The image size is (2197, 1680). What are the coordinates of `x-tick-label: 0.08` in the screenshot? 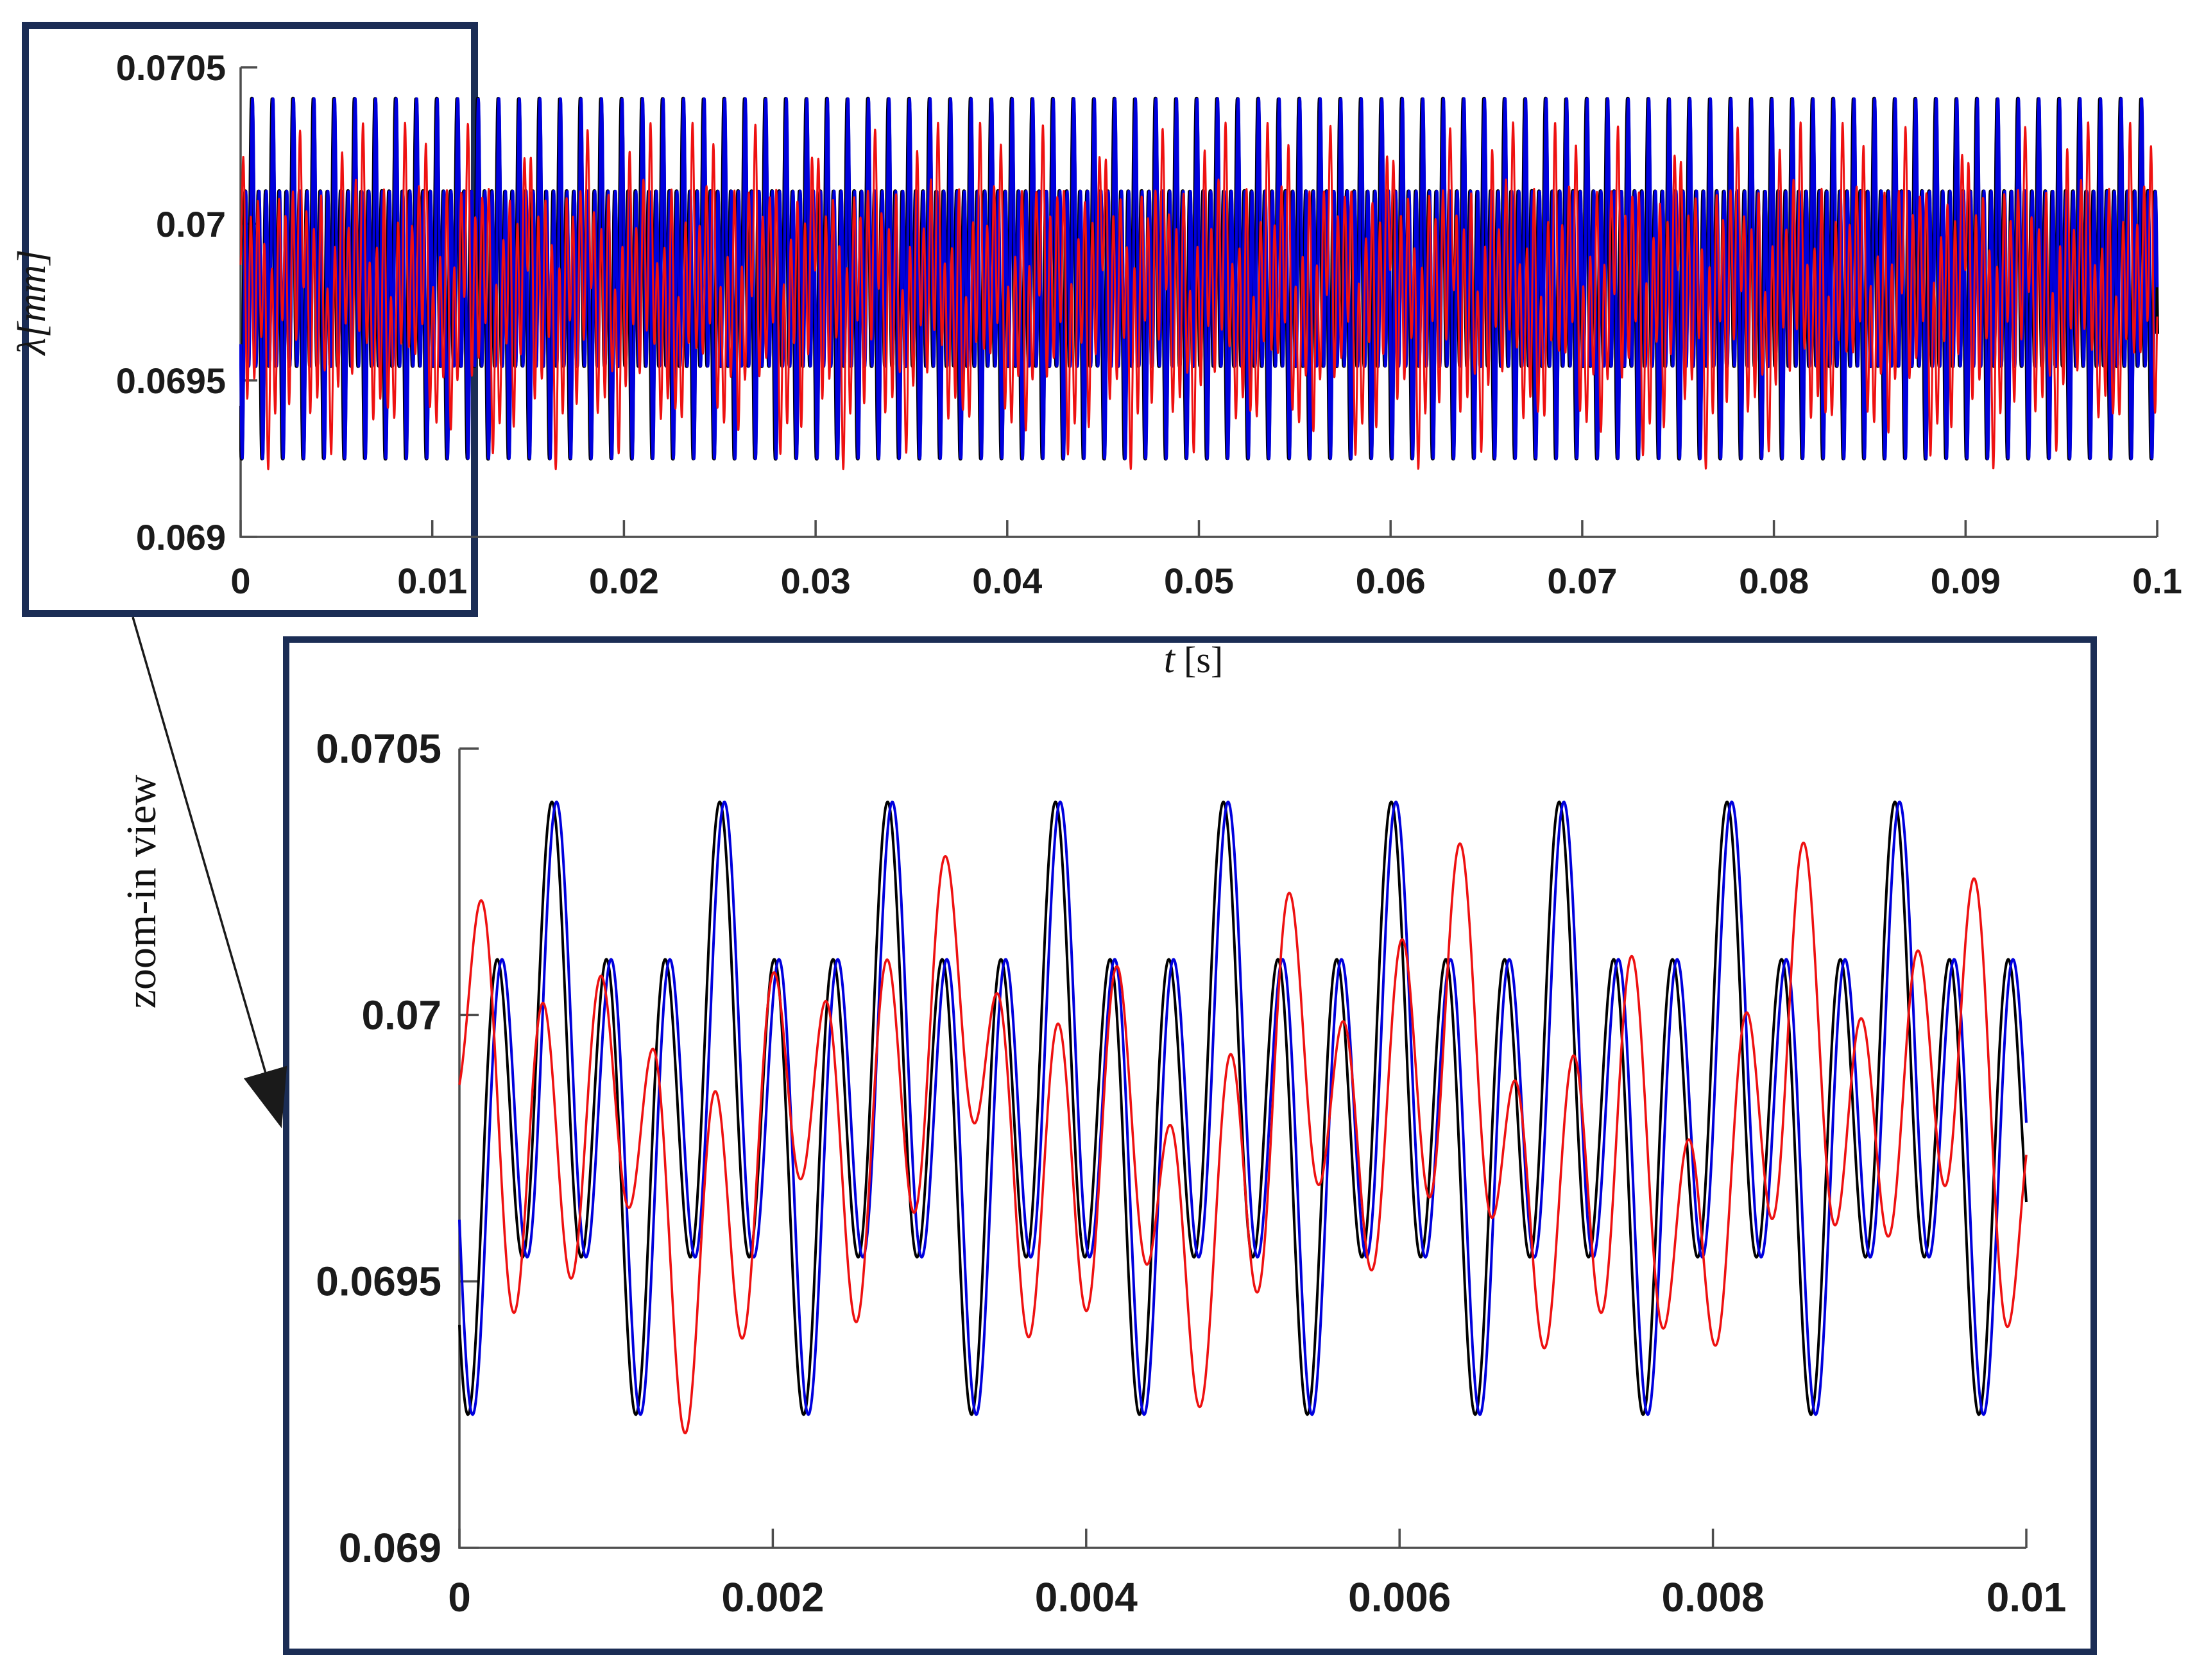 It's located at (1774, 581).